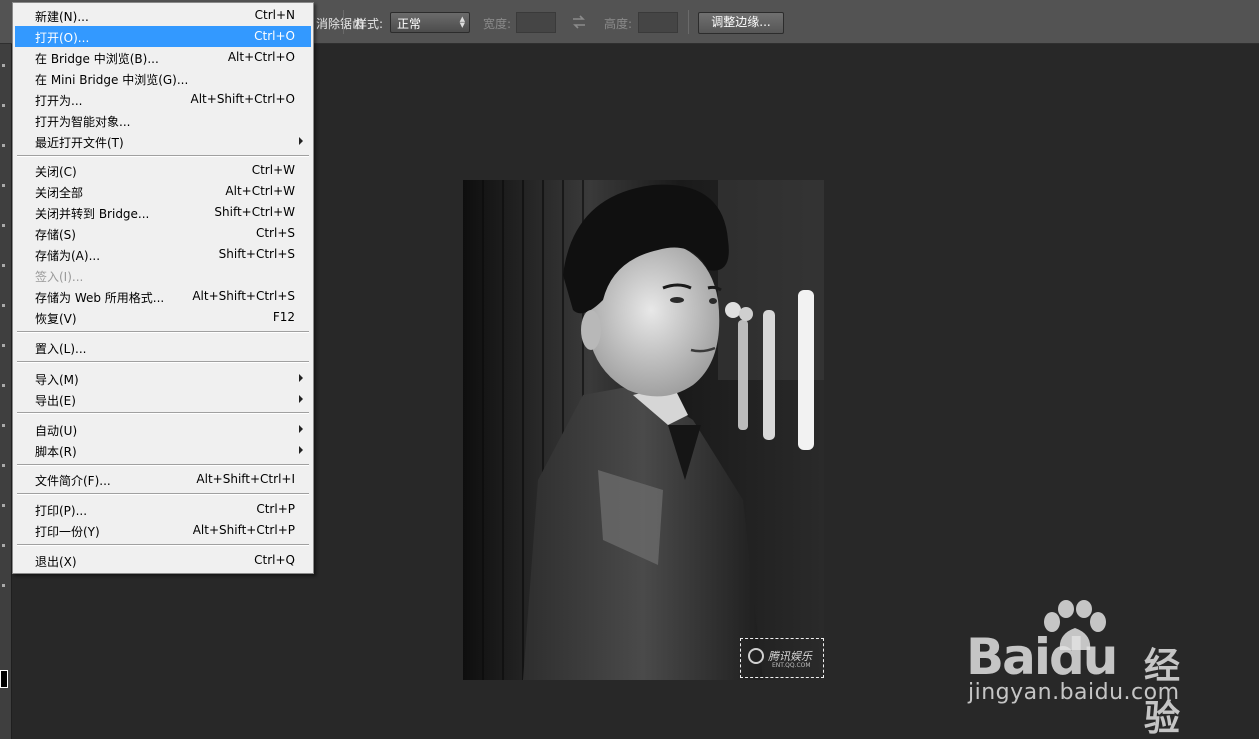  What do you see at coordinates (430, 22) in the screenshot?
I see `style-select: 正常 ▲ ▼` at bounding box center [430, 22].